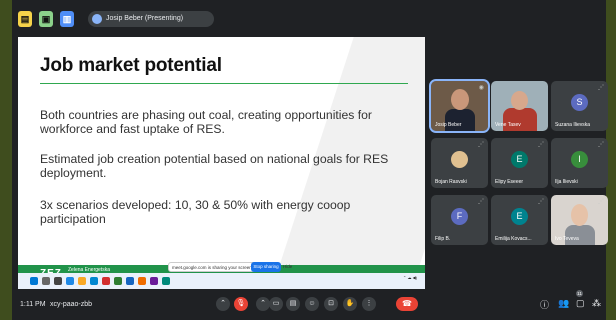 Image resolution: width=616 pixels, height=320 pixels. What do you see at coordinates (25, 19) in the screenshot?
I see `notes-app-icon: ▤` at bounding box center [25, 19].